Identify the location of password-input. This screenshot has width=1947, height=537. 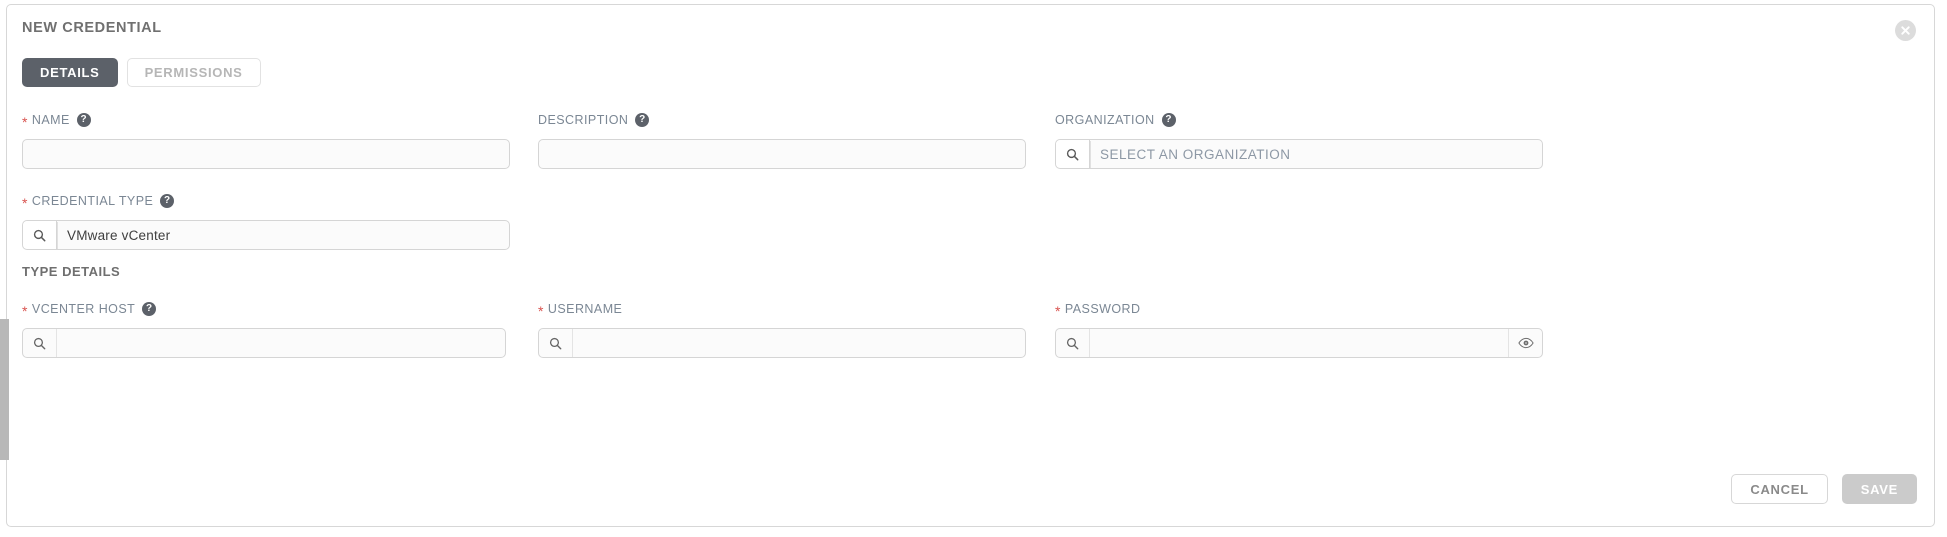
(1299, 343).